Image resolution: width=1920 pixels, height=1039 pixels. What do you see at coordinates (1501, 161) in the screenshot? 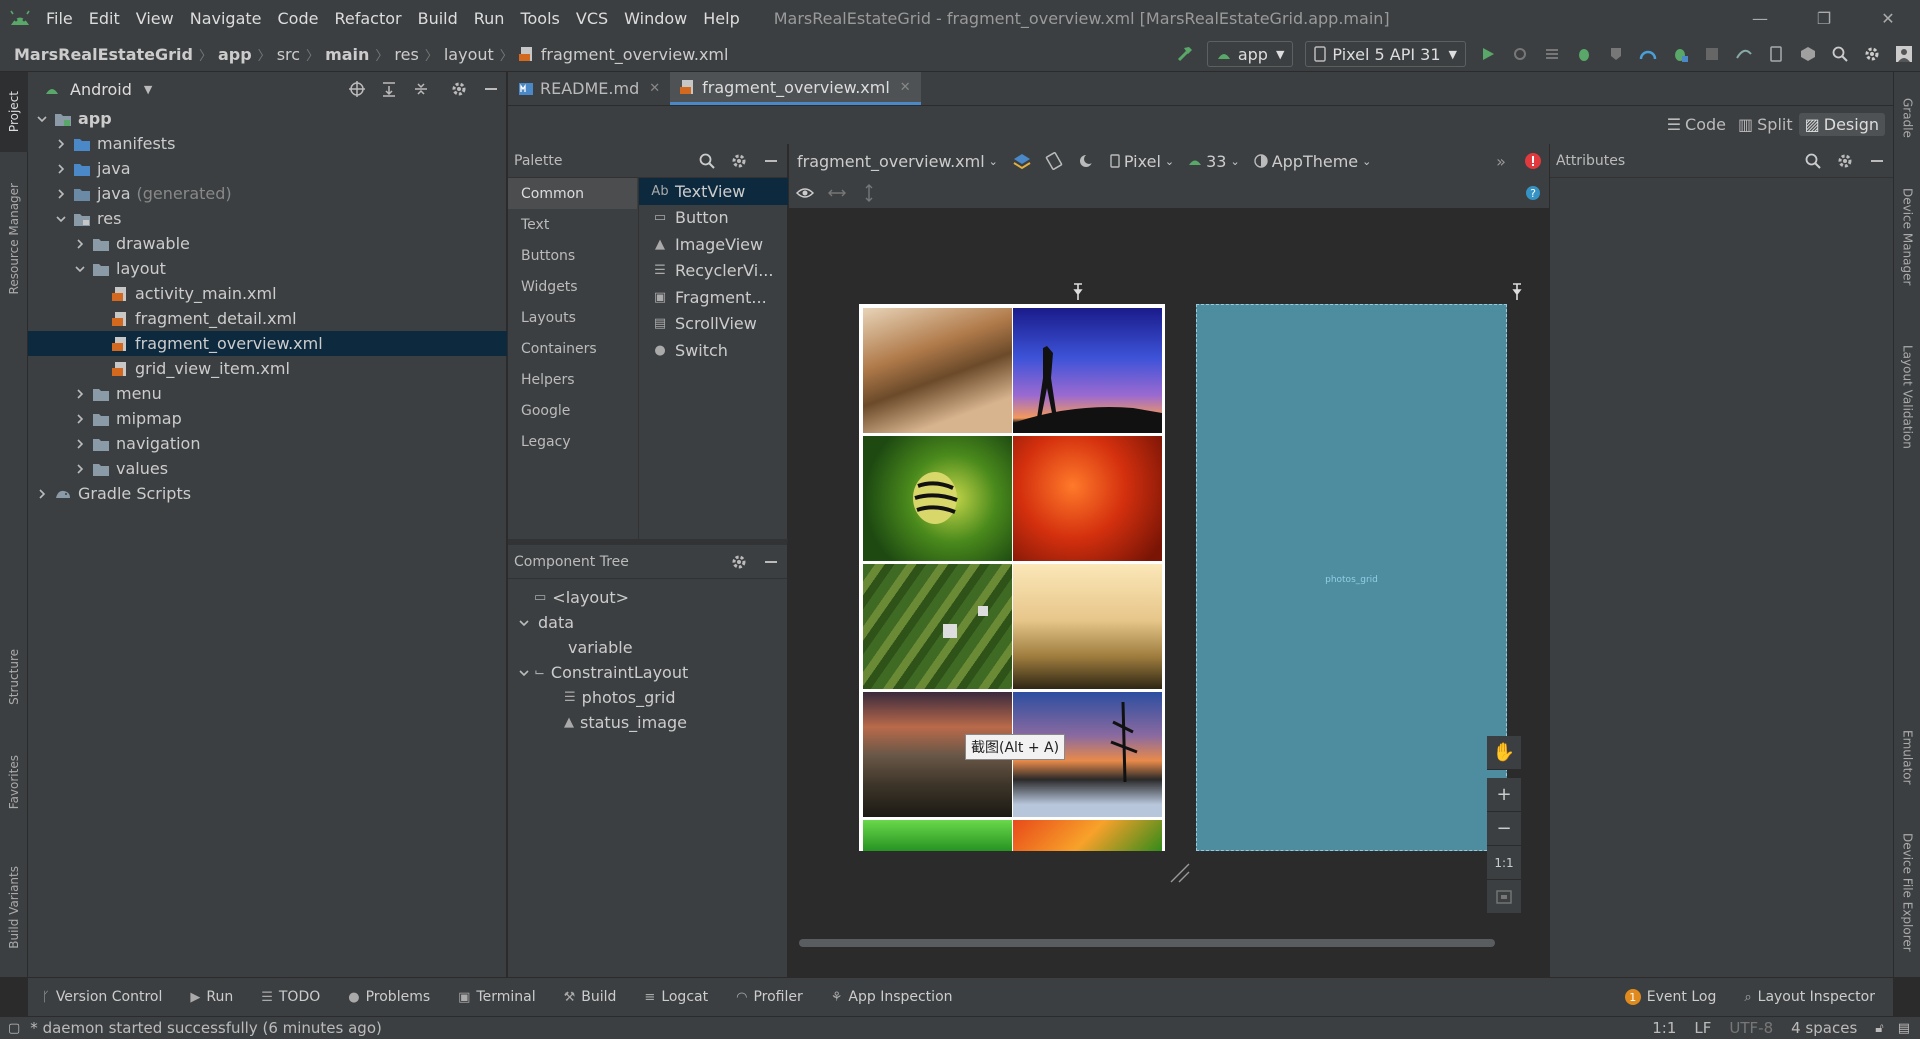
I see `more-actions-icon: »` at bounding box center [1501, 161].